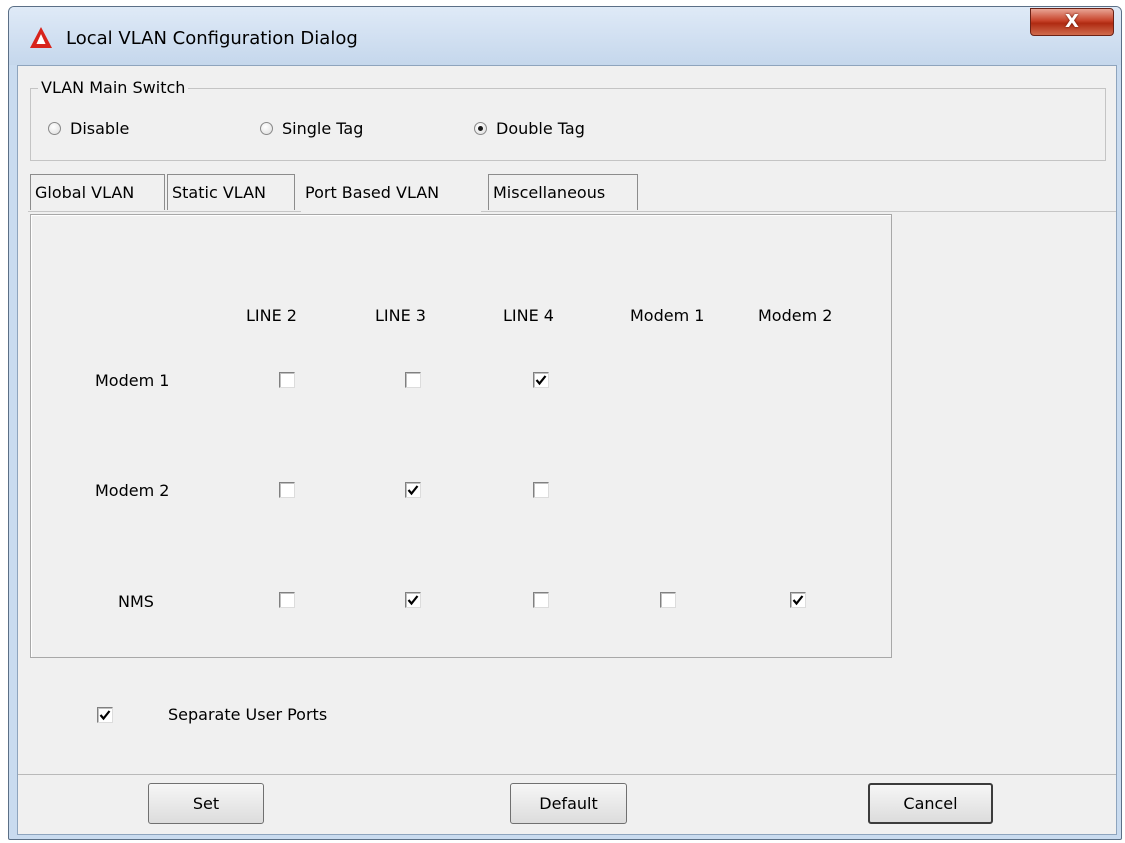 This screenshot has height=843, width=1125. I want to click on radio-disable: Disable, so click(88, 128).